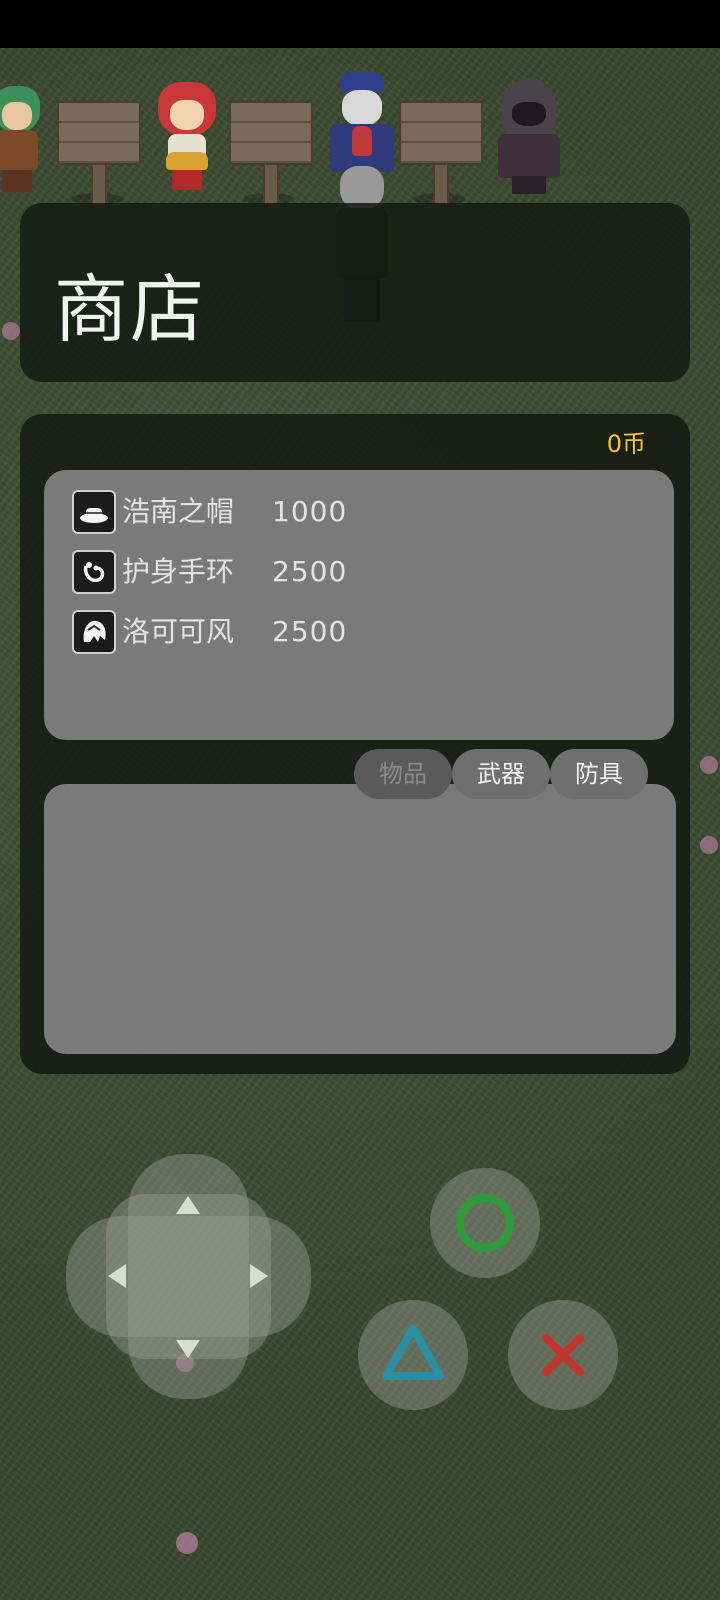  What do you see at coordinates (310, 511) in the screenshot?
I see `item-price: 1000` at bounding box center [310, 511].